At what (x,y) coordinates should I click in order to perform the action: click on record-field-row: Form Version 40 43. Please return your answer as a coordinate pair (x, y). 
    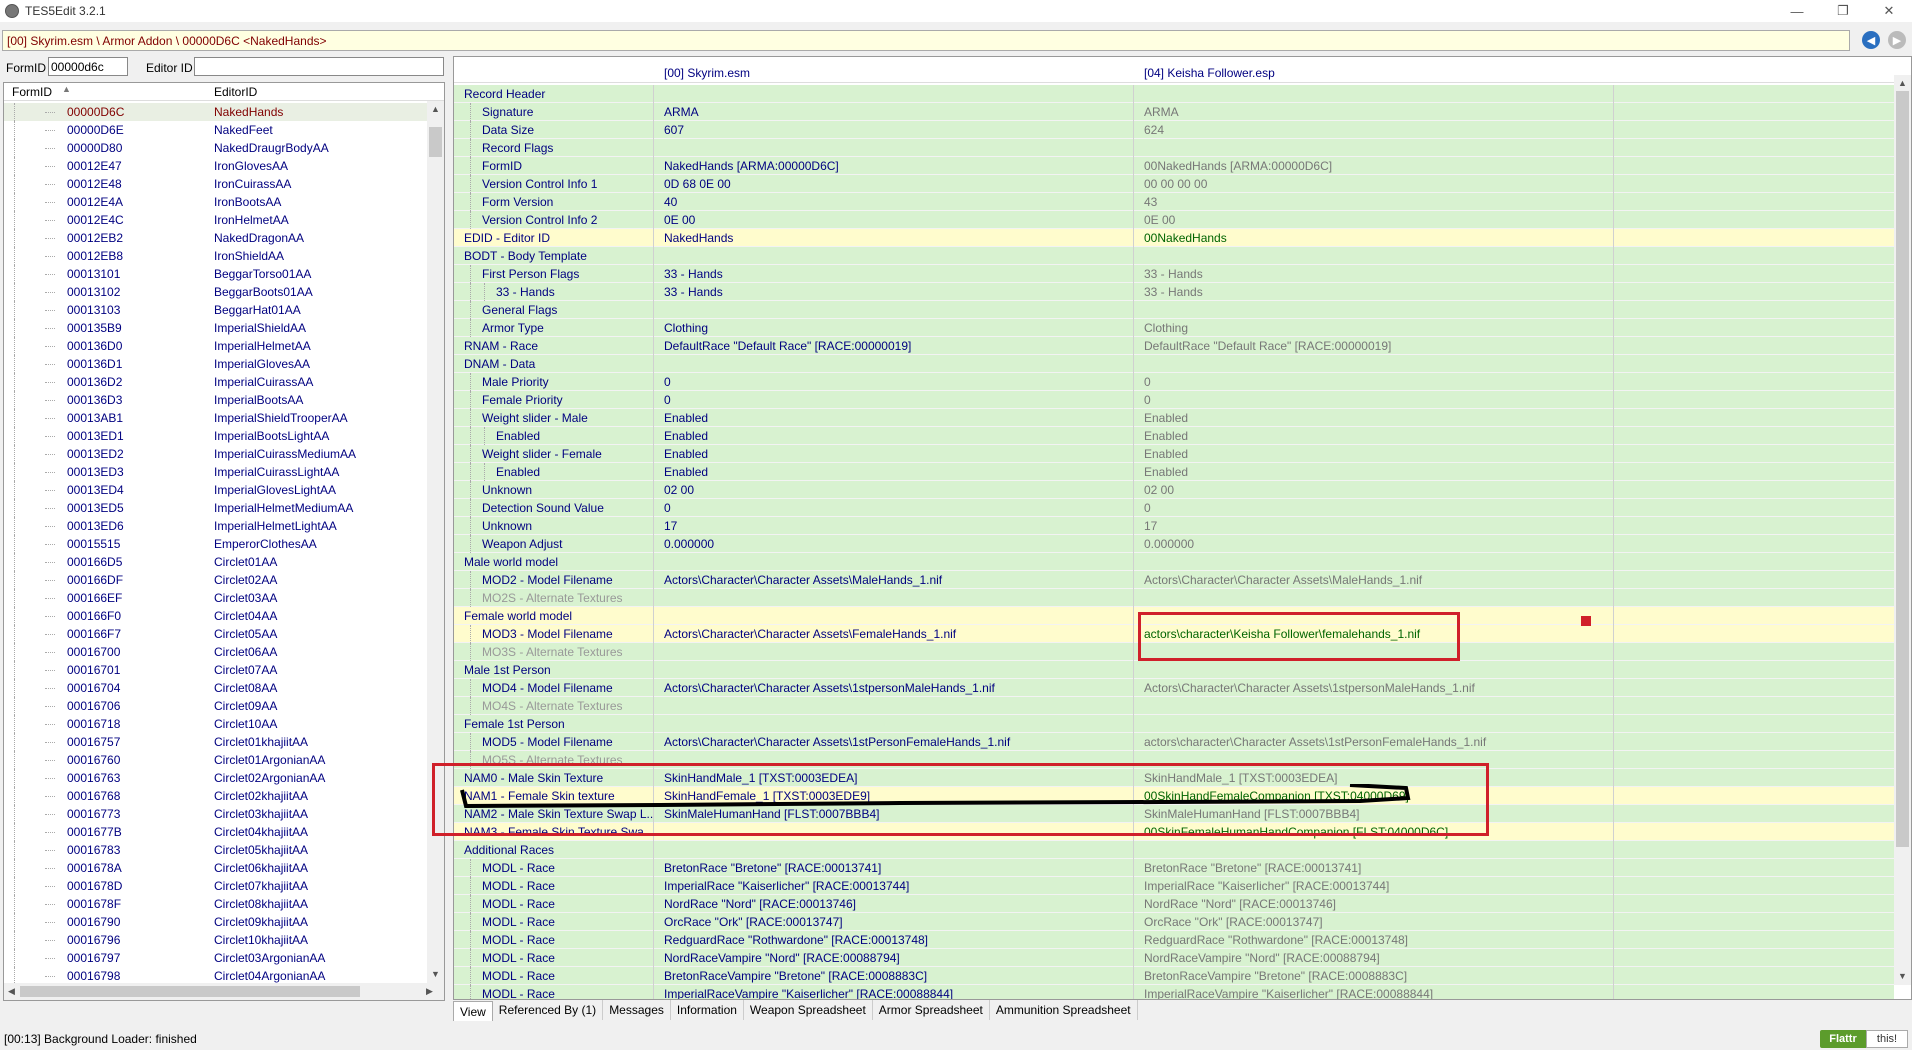
    Looking at the image, I should click on (1174, 202).